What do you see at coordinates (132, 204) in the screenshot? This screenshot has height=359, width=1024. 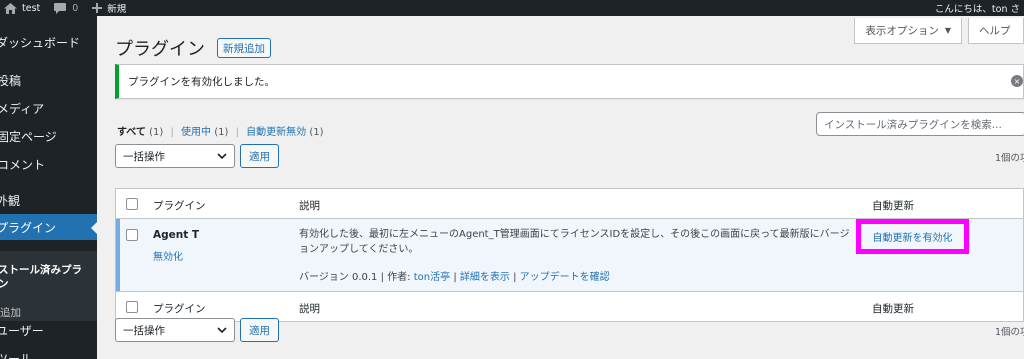 I see `select-all-checkbox` at bounding box center [132, 204].